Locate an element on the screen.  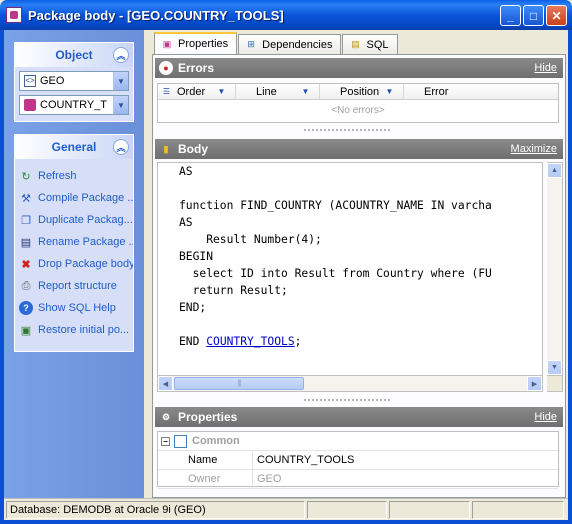
nav-item-label: Refresh is located at coordinates (57, 176).